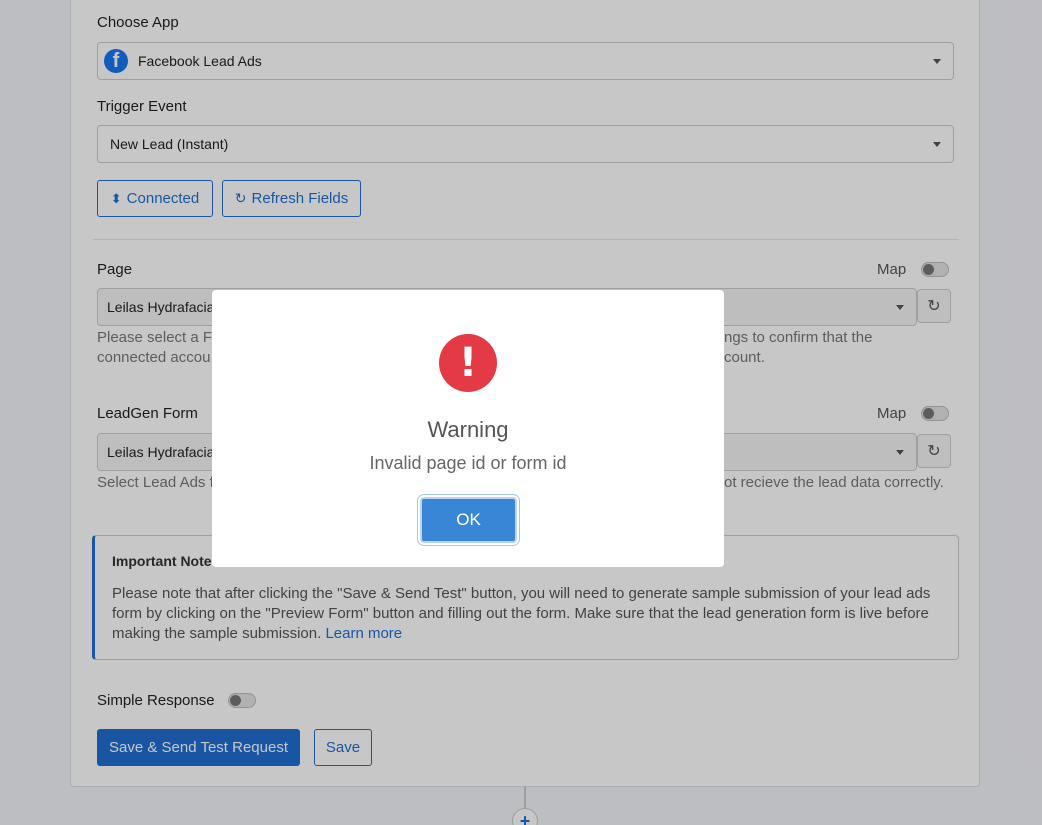 Image resolution: width=1042 pixels, height=825 pixels. Describe the element at coordinates (468, 363) in the screenshot. I see `exclamation-icon: !` at that location.